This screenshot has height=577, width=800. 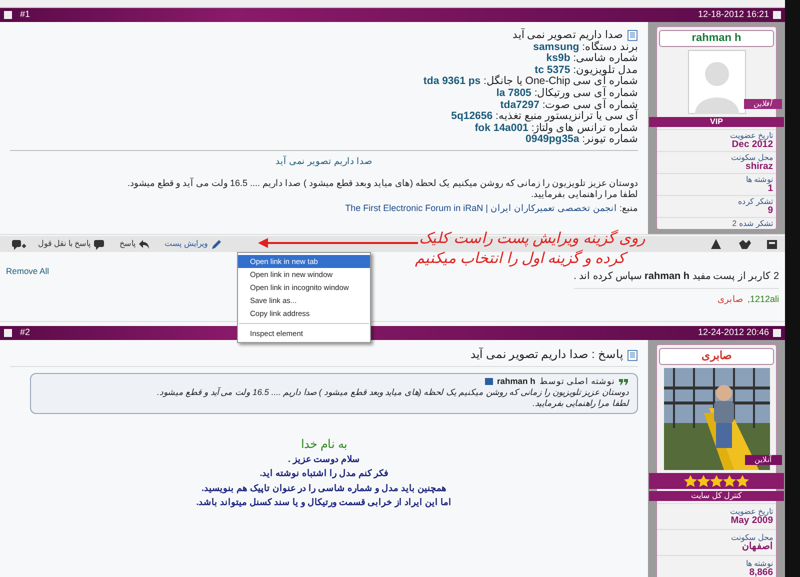 I want to click on ip-icon, so click(x=773, y=244).